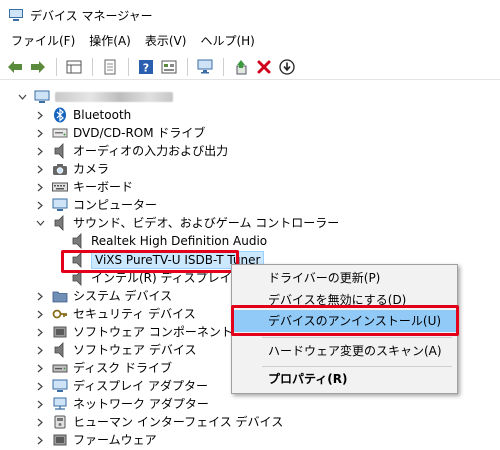 Image resolution: width=500 pixels, height=450 pixels. I want to click on menu-properties: プロパティ(R), so click(344, 379).